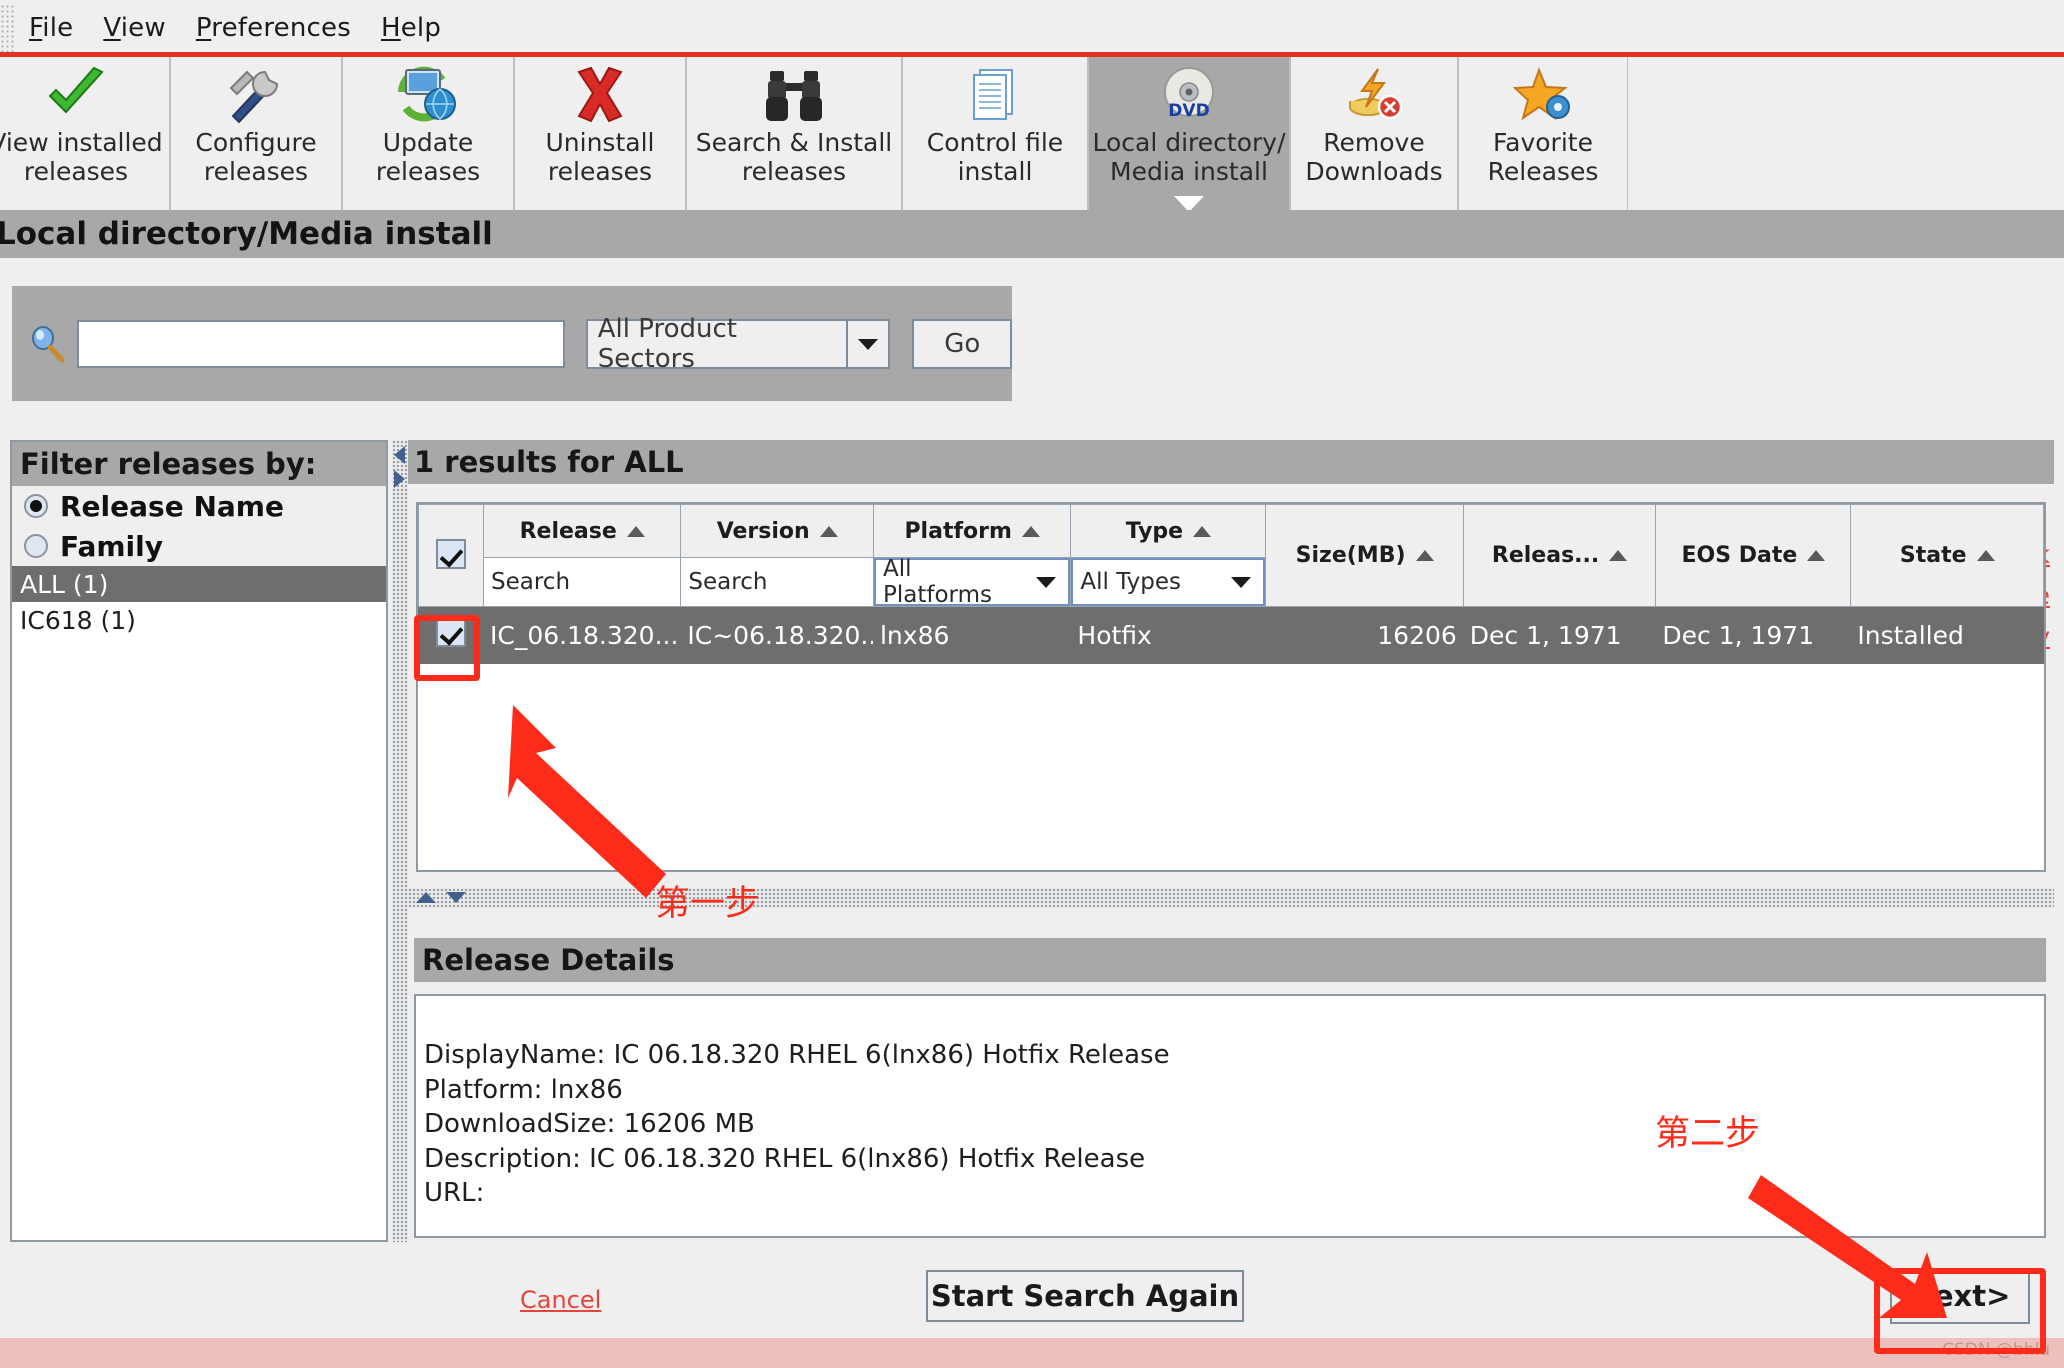 The image size is (2064, 1368). I want to click on radio-release-name: Release Name, so click(199, 506).